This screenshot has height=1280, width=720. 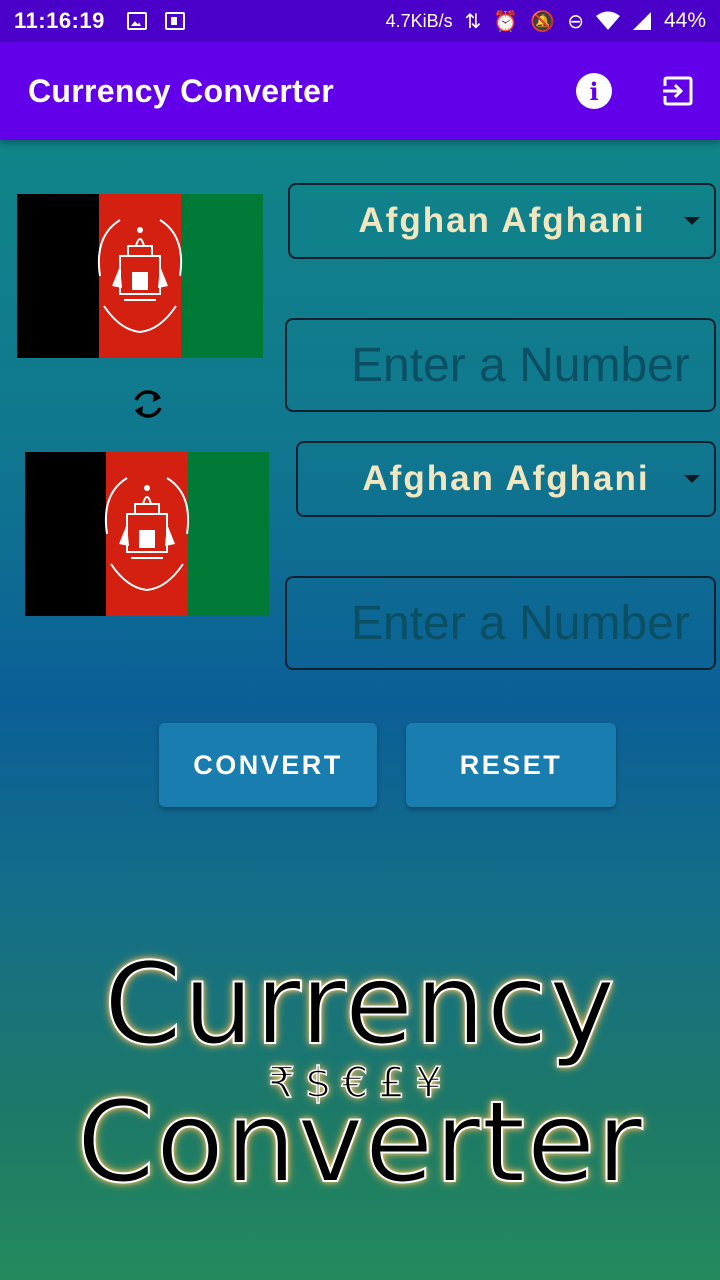 I want to click on to-currency-select: Afghan Afghani, so click(x=506, y=479).